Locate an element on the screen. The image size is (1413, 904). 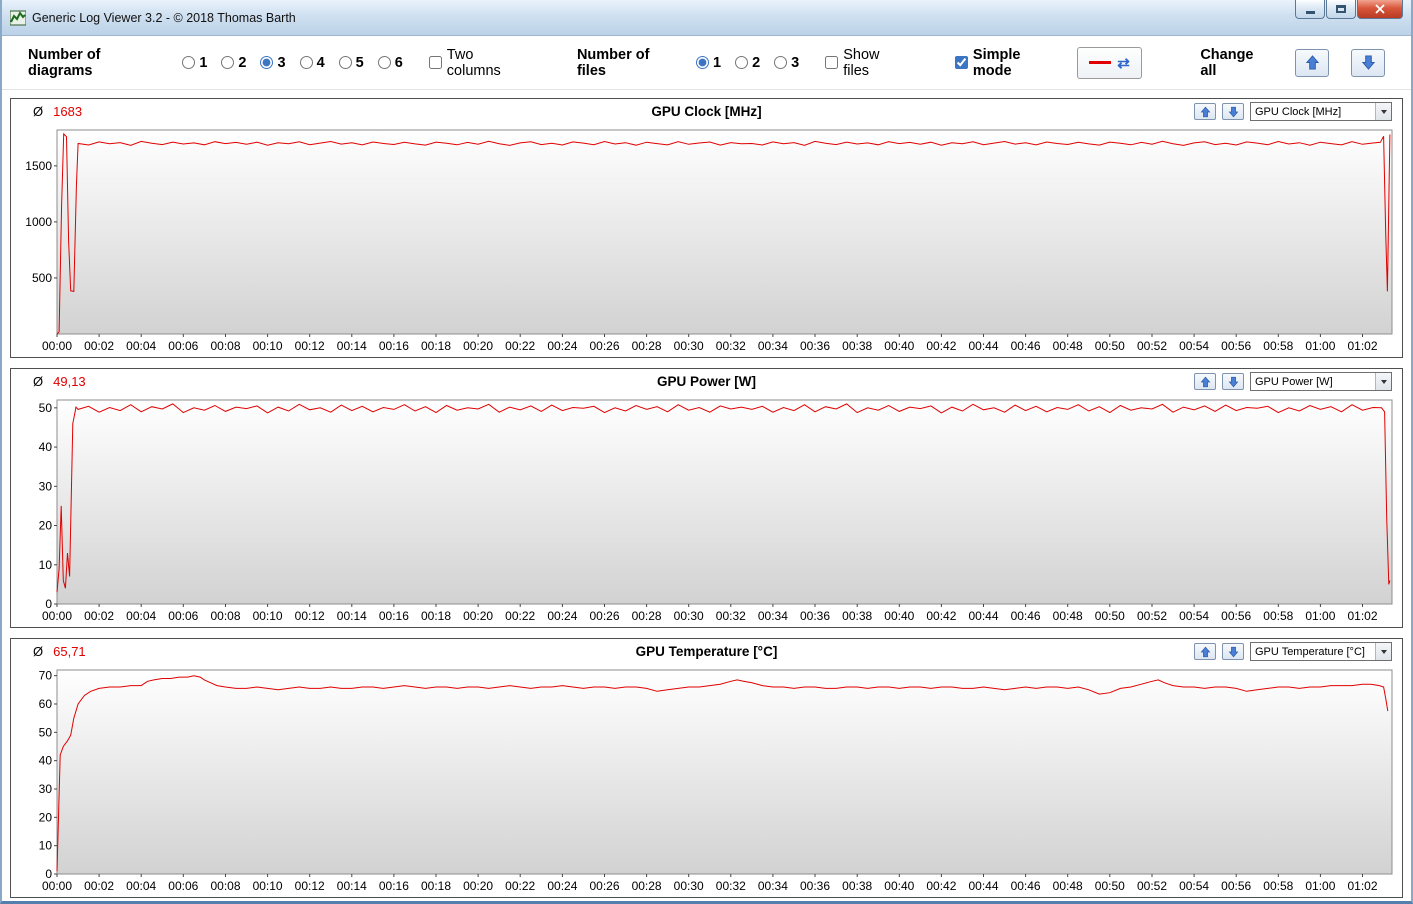
change-all-up-button is located at coordinates (1312, 62).